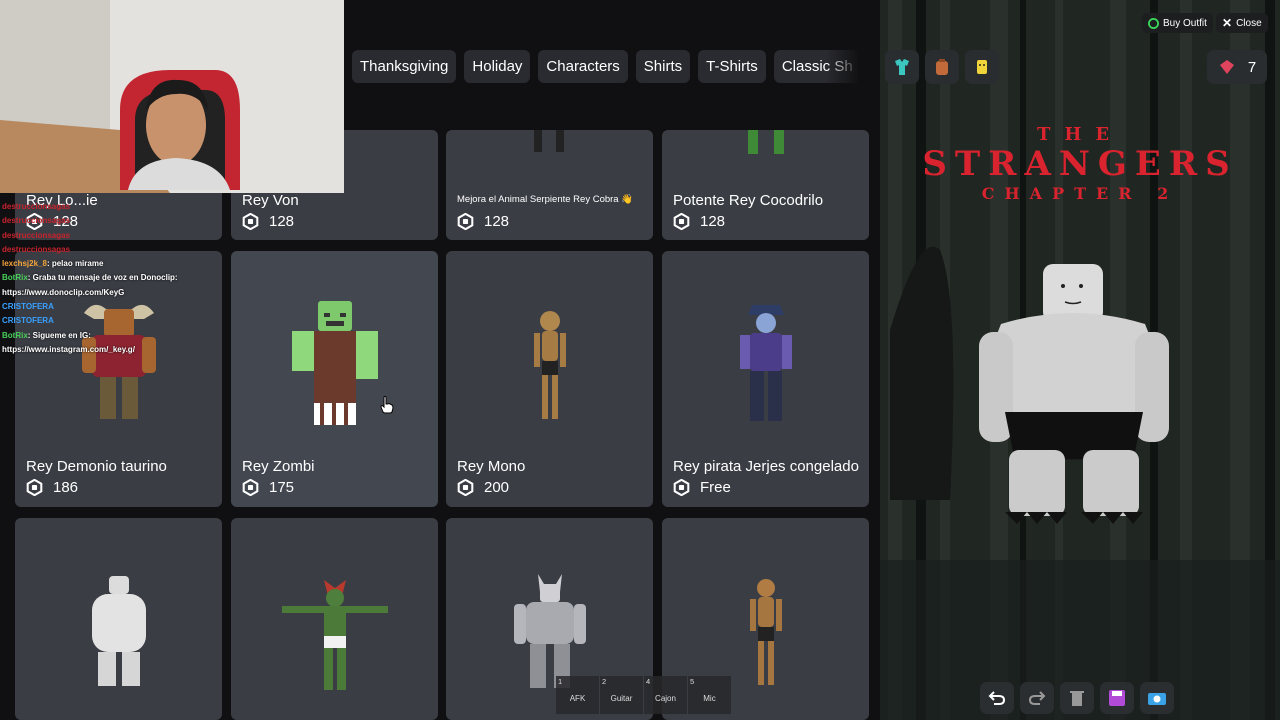  What do you see at coordinates (404, 66) in the screenshot?
I see `tab-thanksgiving: Thanksgiving` at bounding box center [404, 66].